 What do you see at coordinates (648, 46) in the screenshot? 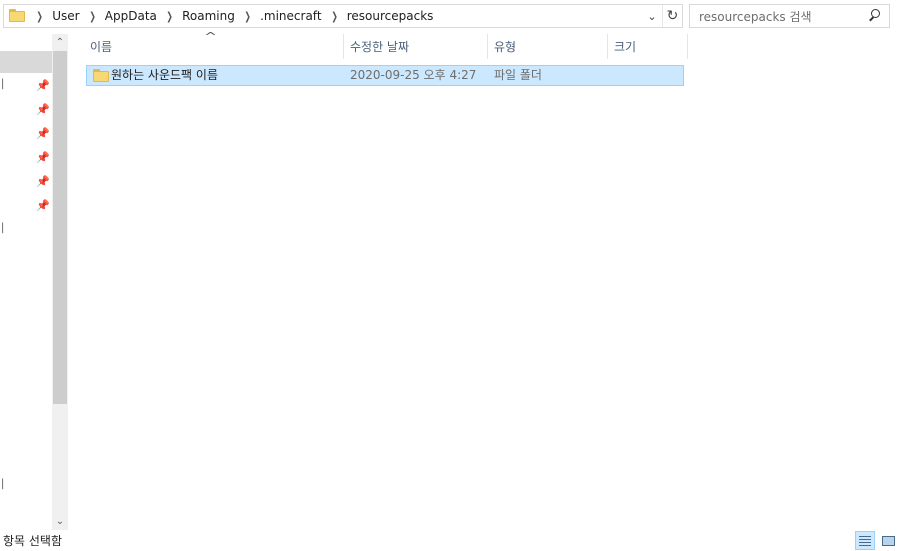
I see `column-header-size: 크기` at bounding box center [648, 46].